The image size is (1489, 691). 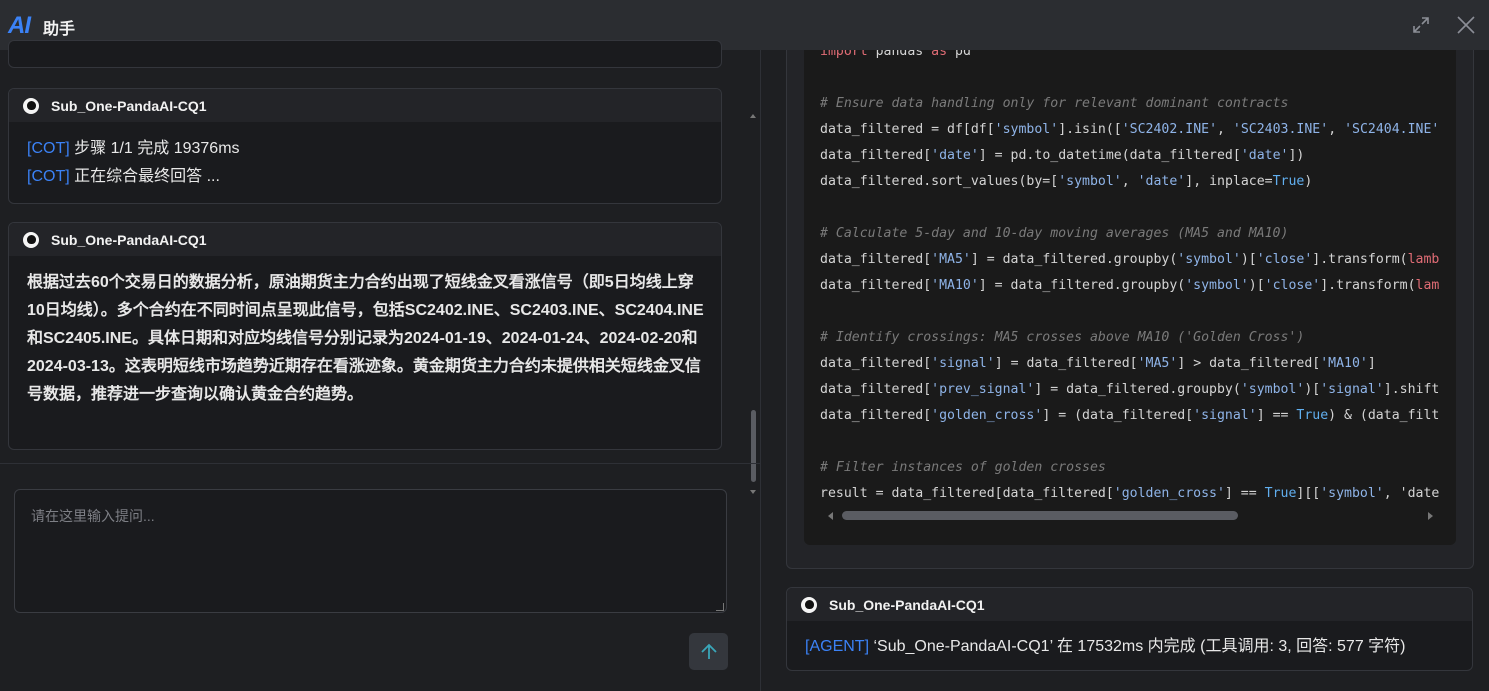 I want to click on code-horizontal-scrollbar, so click(x=1132, y=514).